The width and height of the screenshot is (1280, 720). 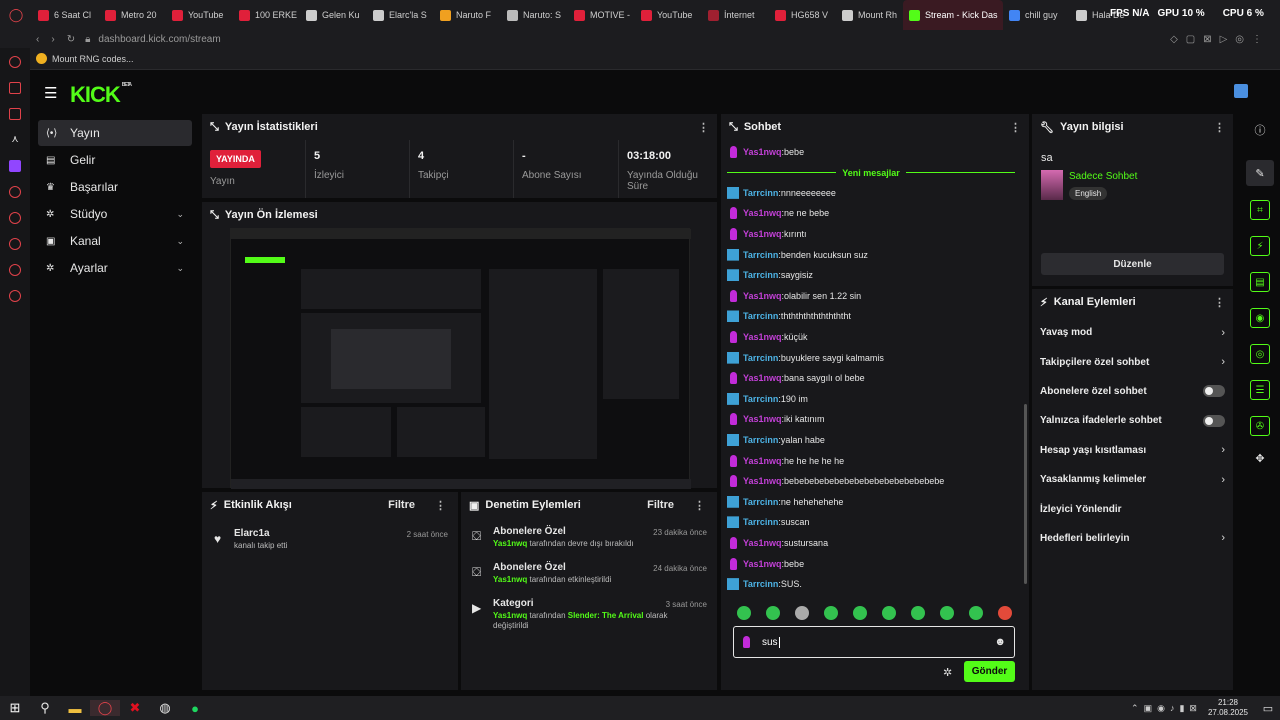 What do you see at coordinates (1228, 708) in the screenshot?
I see `clock: 21:28 27.08.2025` at bounding box center [1228, 708].